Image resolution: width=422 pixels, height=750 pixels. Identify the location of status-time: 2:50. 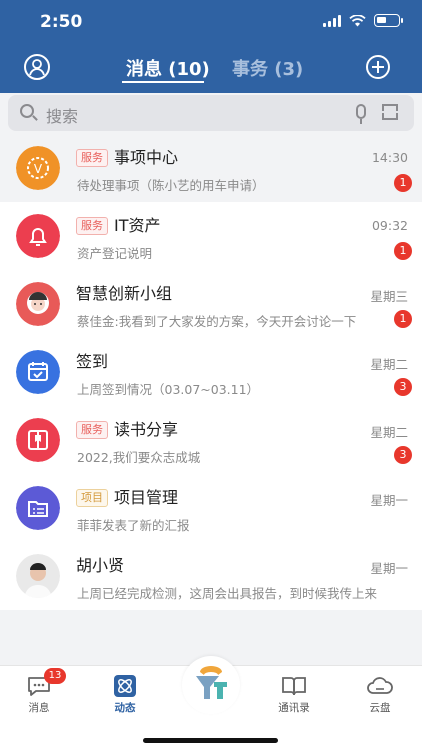
(61, 22).